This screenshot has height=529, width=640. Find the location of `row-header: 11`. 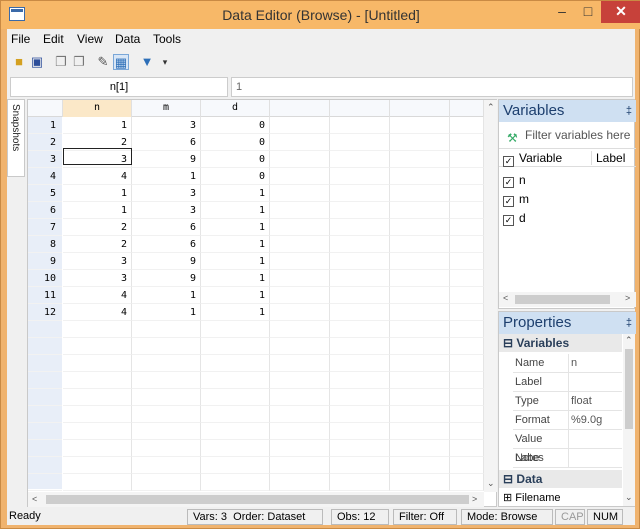

row-header: 11 is located at coordinates (45, 295).